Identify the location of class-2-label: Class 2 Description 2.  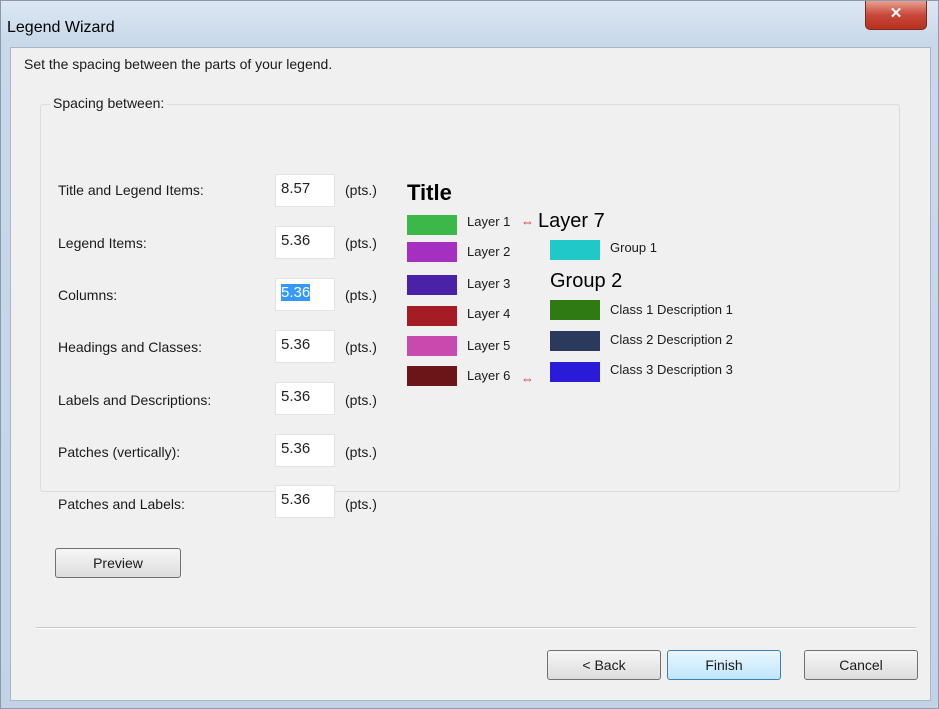
(671, 339).